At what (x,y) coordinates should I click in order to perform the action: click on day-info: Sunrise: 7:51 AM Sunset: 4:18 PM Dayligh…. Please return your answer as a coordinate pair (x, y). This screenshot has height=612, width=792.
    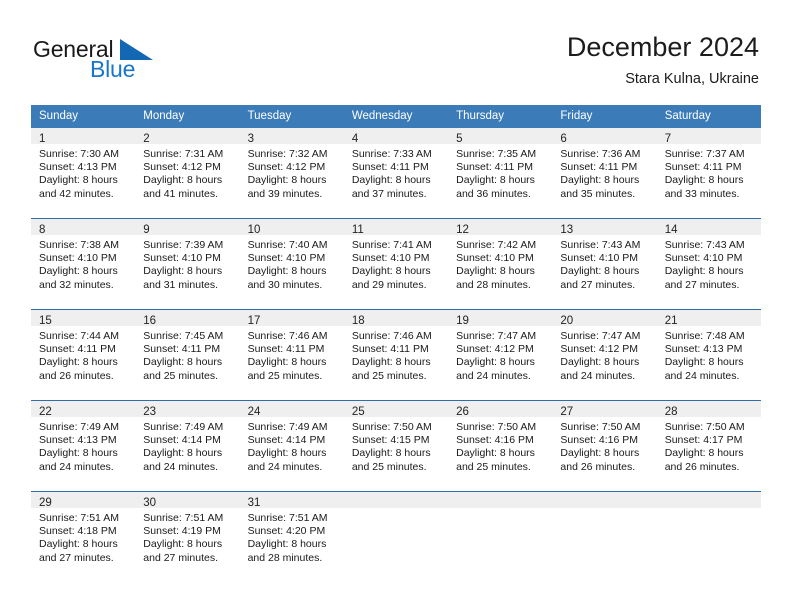
    Looking at the image, I should click on (83, 536).